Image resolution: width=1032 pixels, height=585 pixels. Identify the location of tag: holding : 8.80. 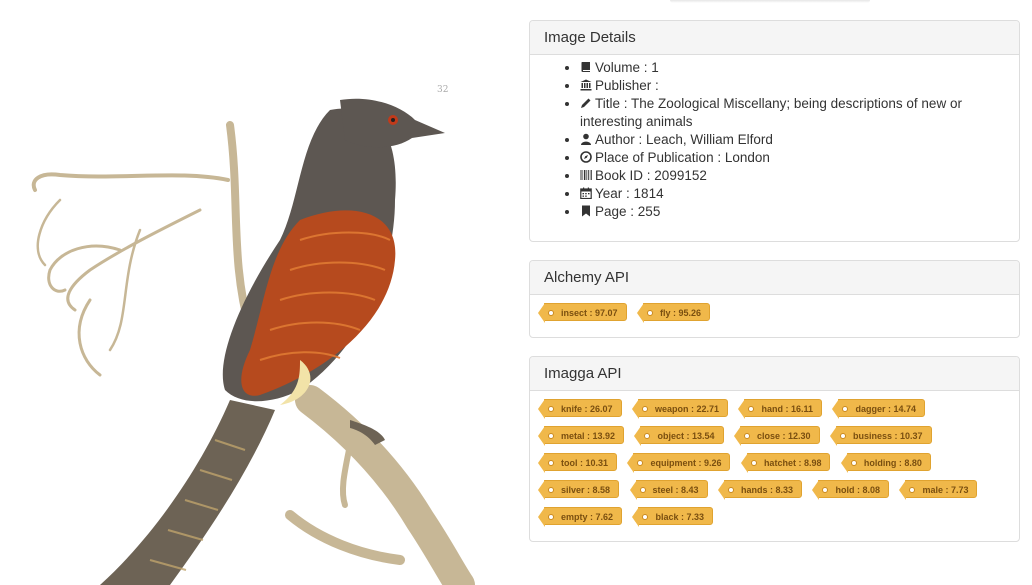
(885, 463).